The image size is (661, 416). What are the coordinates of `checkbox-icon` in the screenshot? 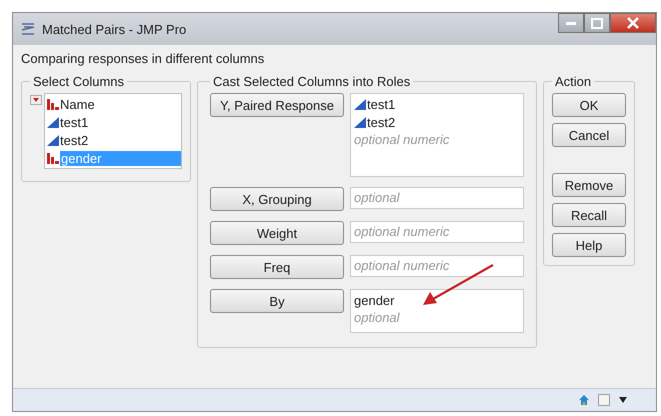 It's located at (604, 400).